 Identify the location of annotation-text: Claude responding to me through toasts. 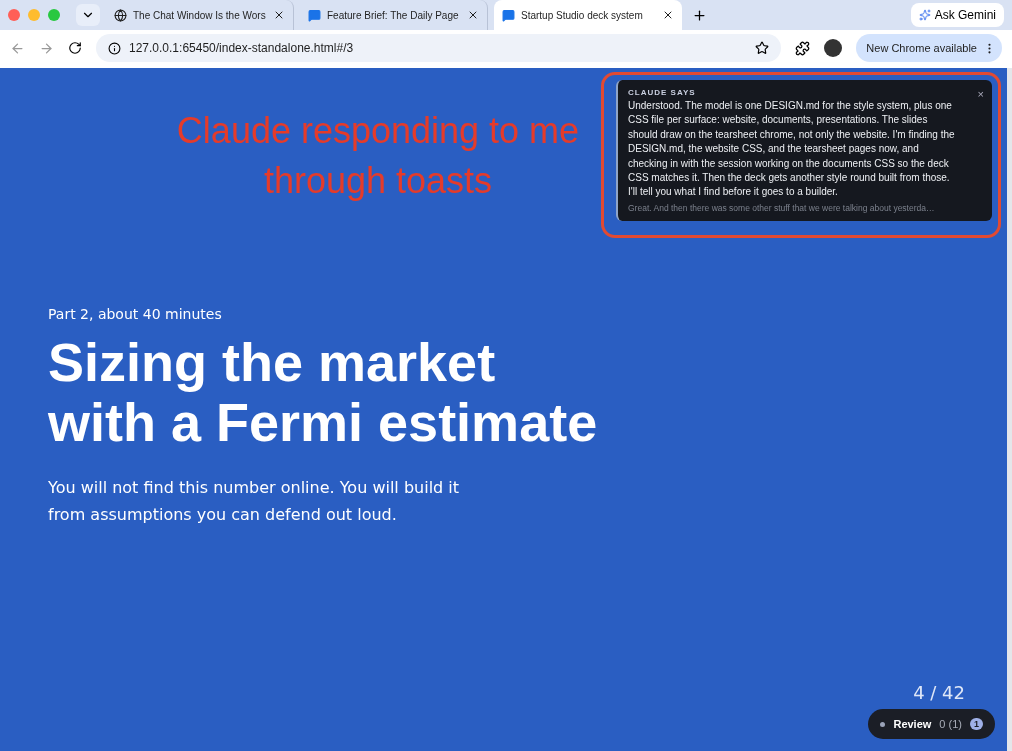
(378, 156).